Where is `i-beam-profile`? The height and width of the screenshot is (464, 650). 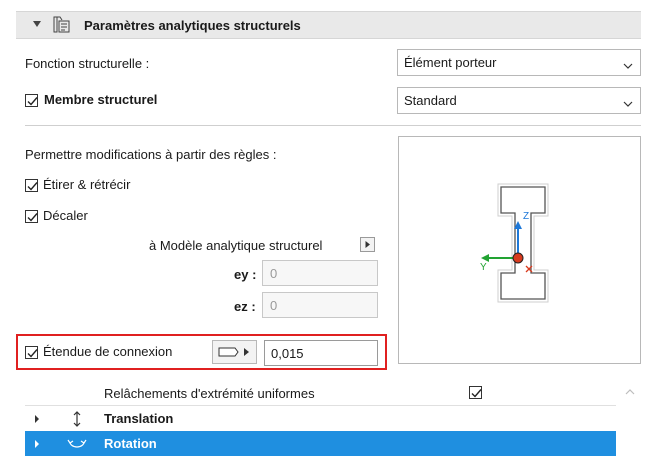 i-beam-profile is located at coordinates (523, 243).